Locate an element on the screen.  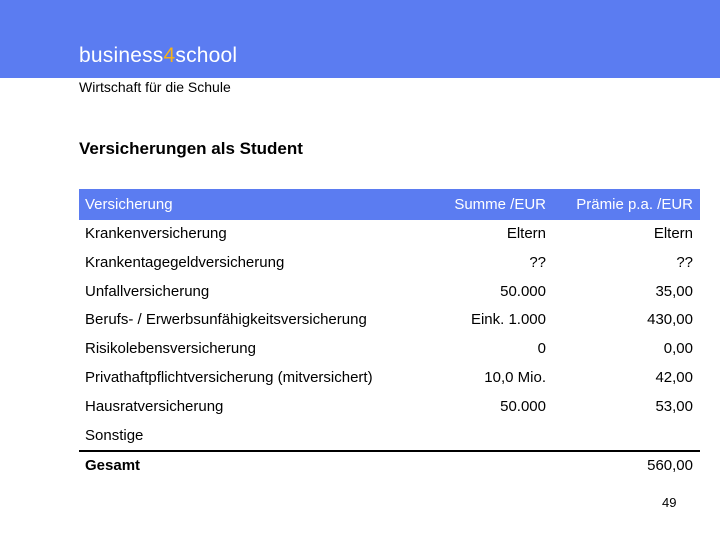
row-premium: Eltern is located at coordinates (673, 233).